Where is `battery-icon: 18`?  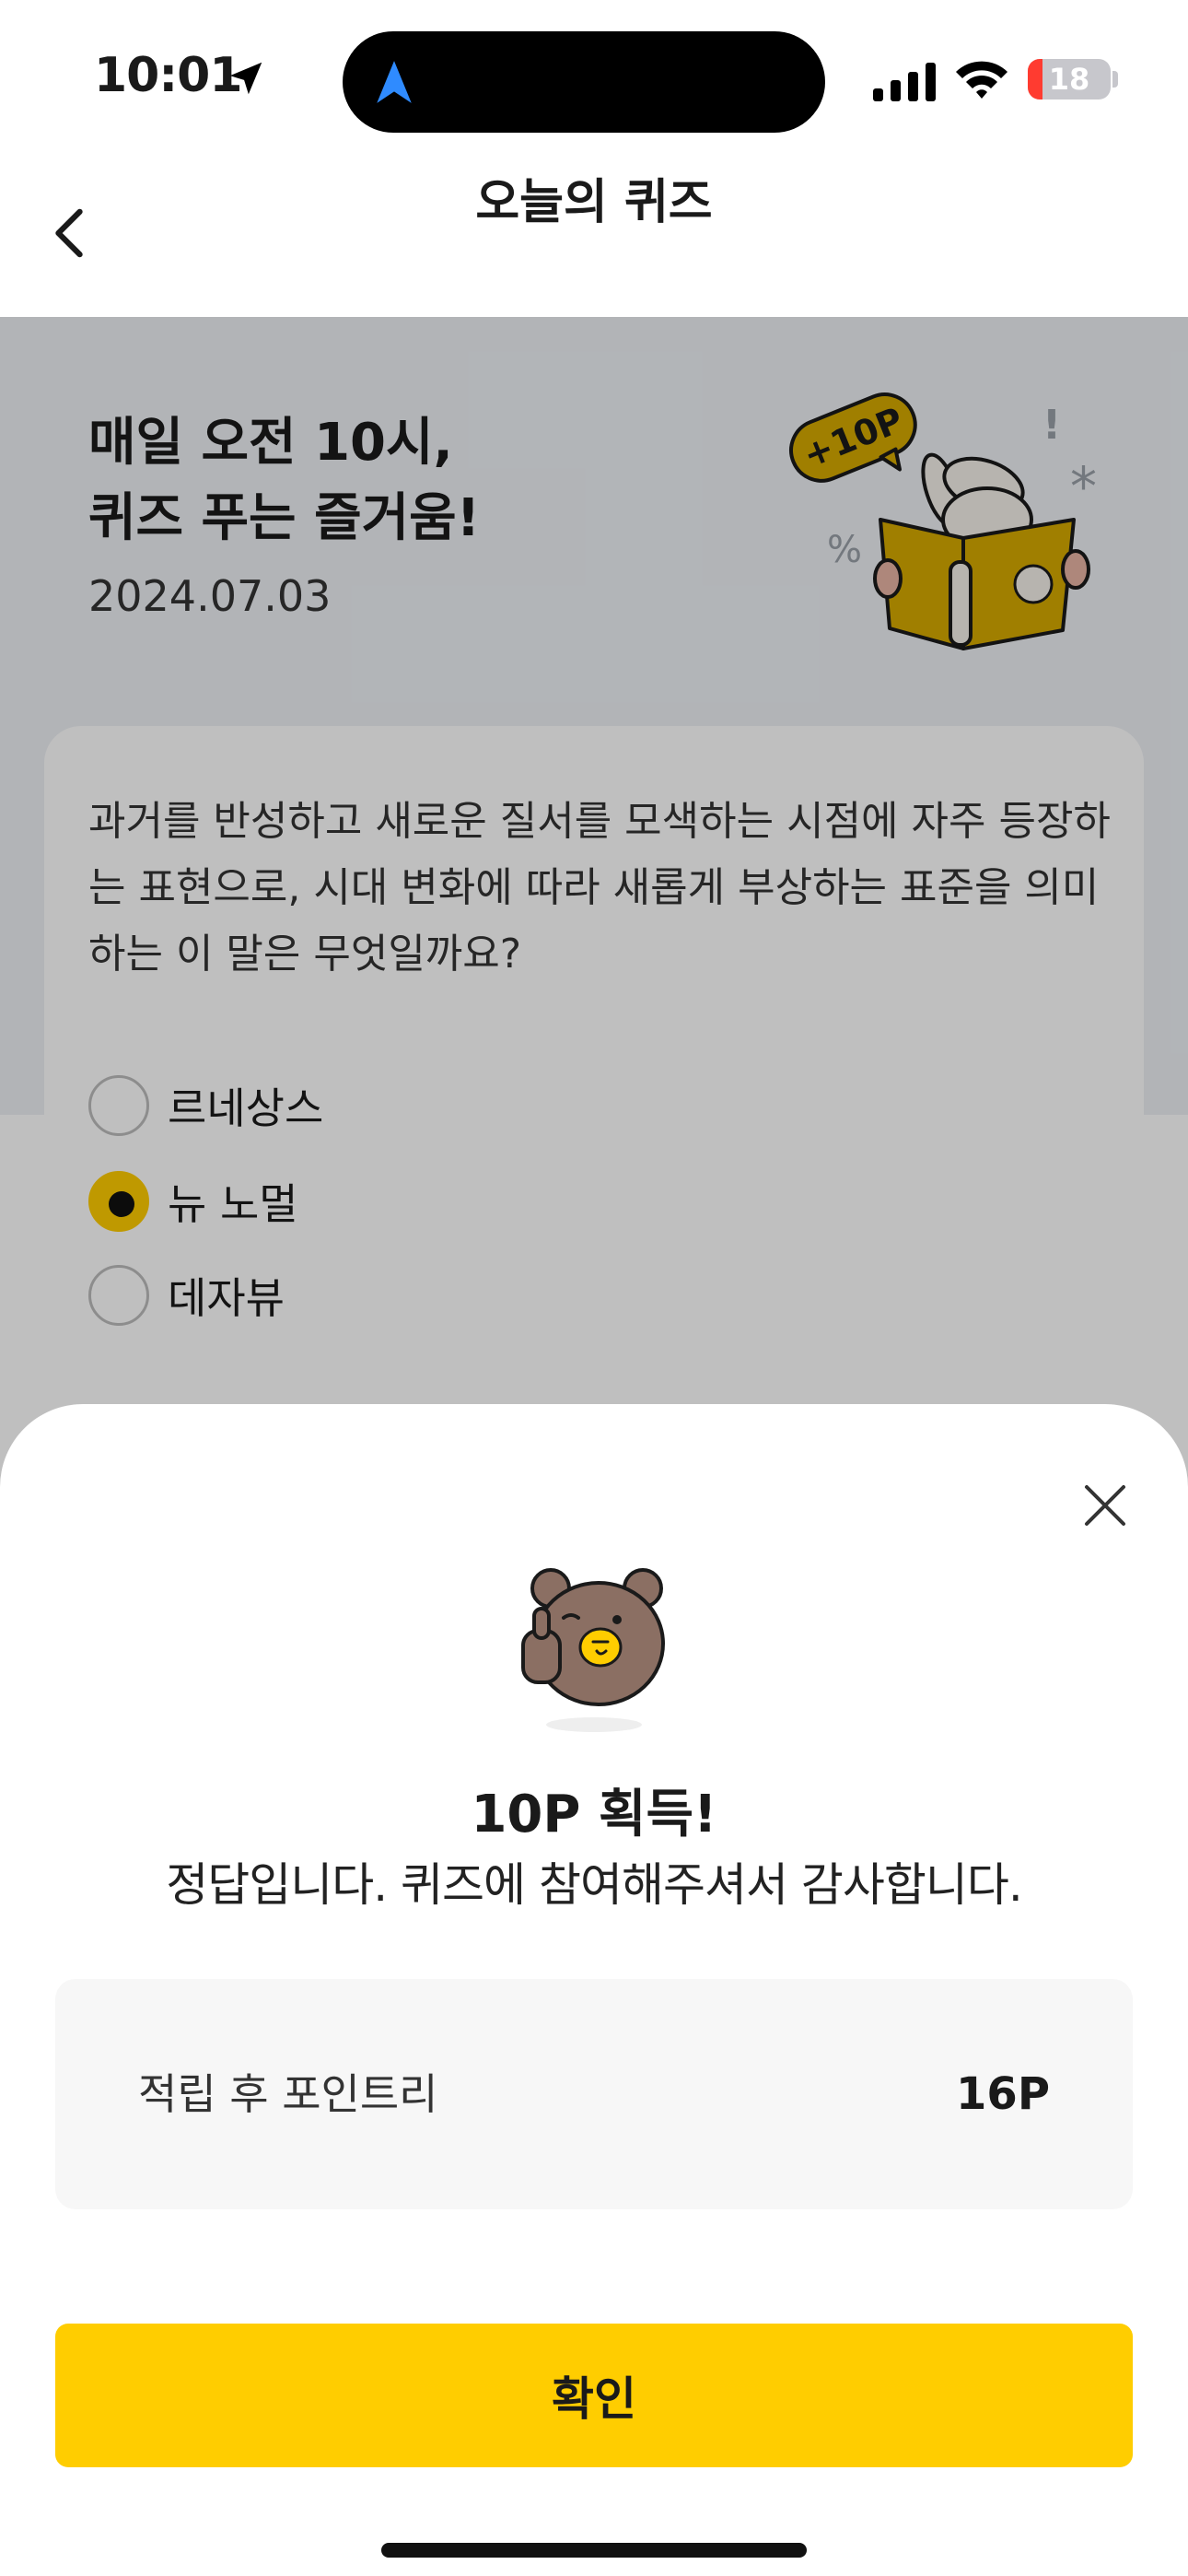 battery-icon: 18 is located at coordinates (1069, 79).